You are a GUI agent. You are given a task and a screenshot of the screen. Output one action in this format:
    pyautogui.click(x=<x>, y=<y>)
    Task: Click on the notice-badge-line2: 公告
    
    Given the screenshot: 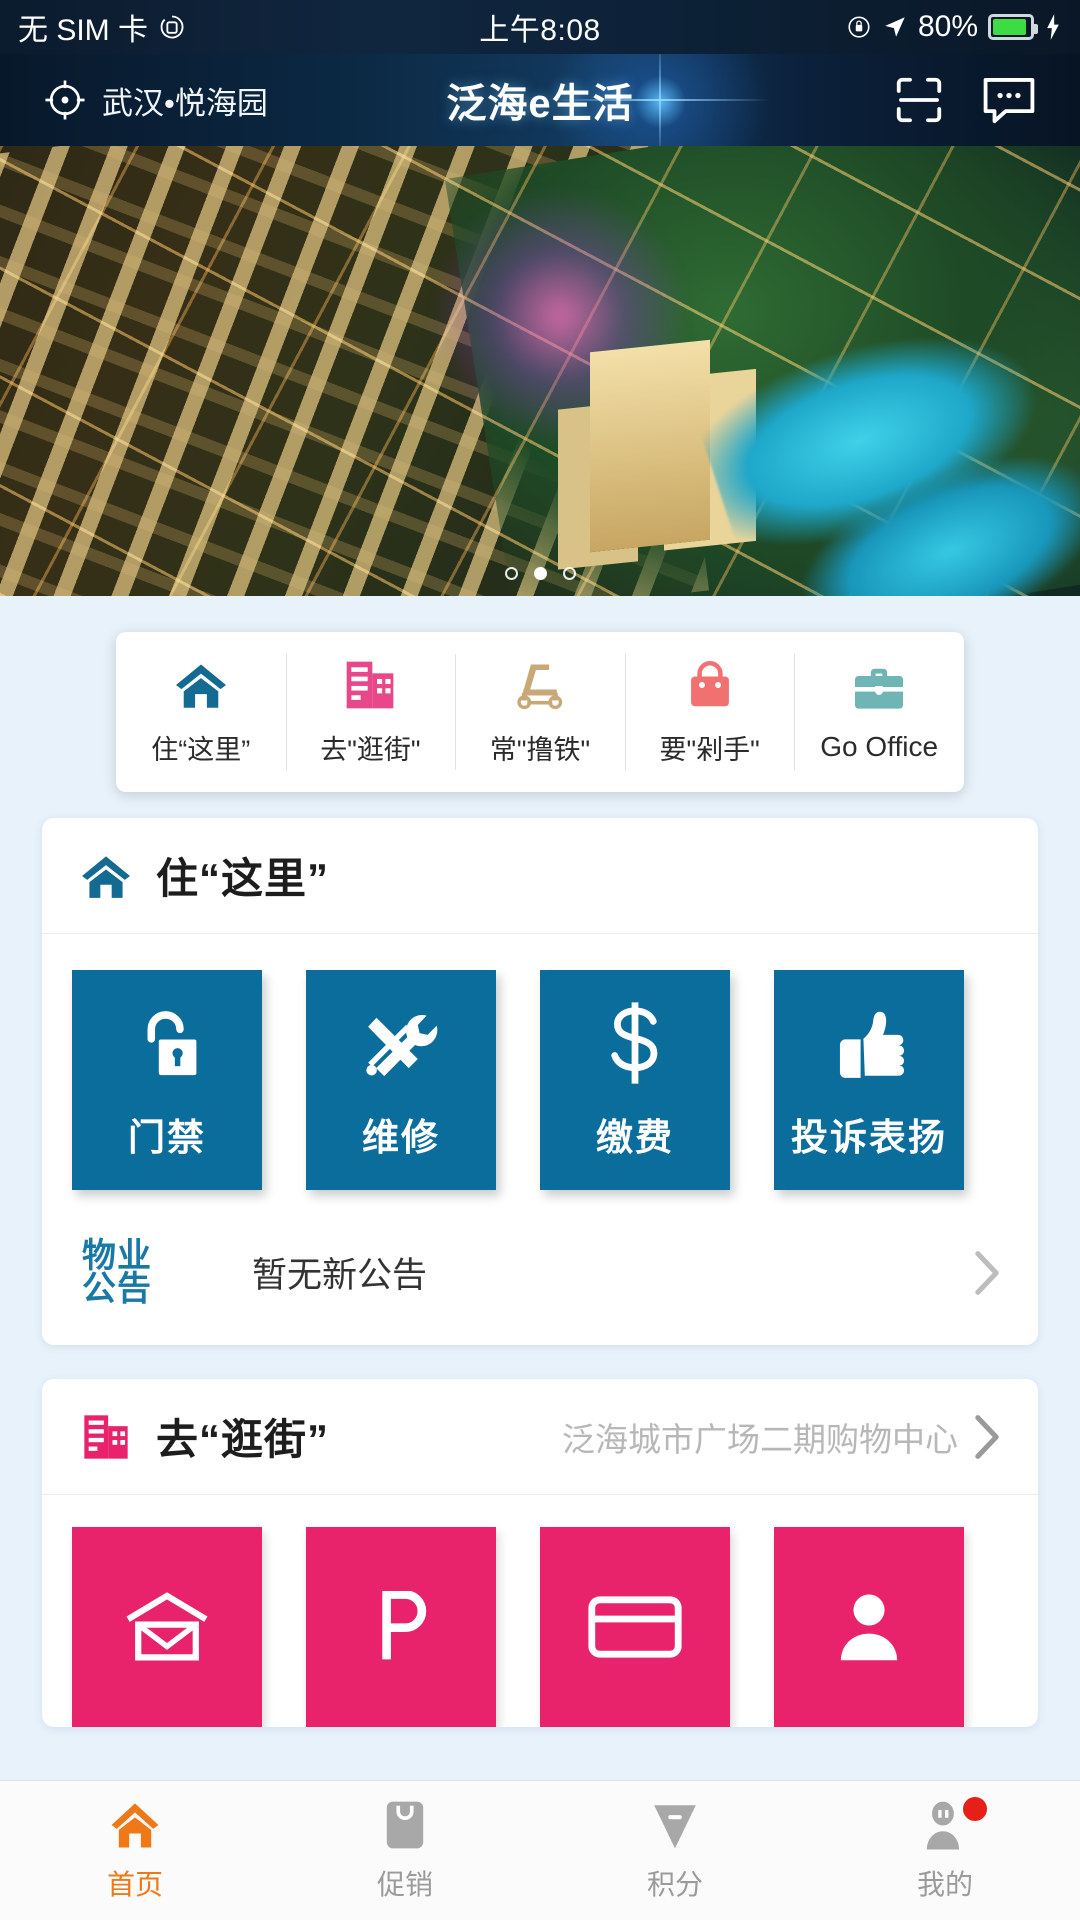 What is the action you would take?
    pyautogui.click(x=117, y=1288)
    